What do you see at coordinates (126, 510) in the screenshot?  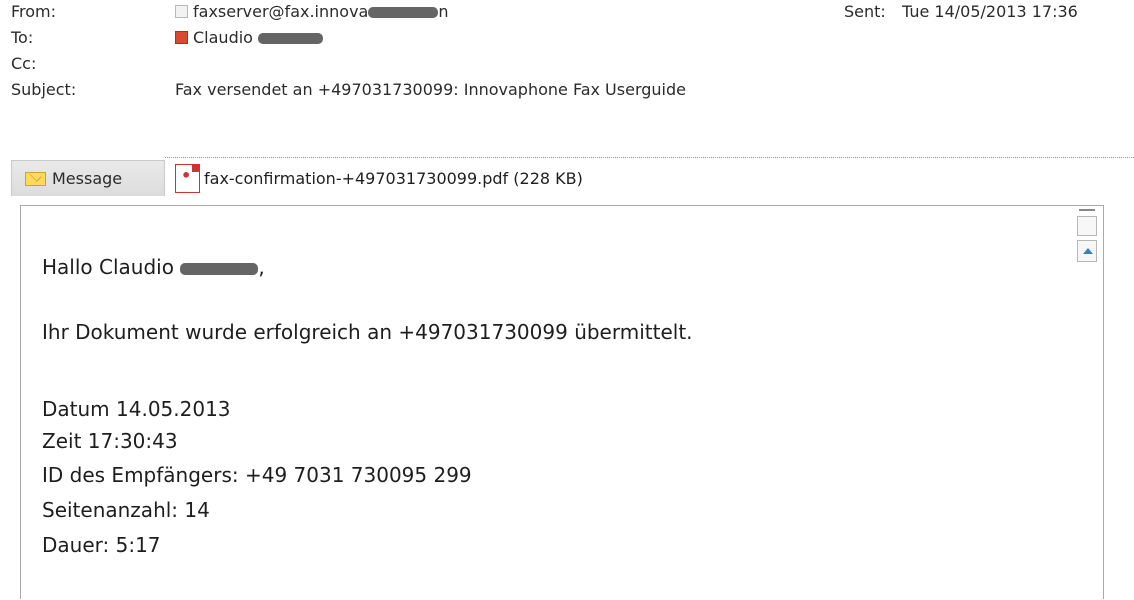 I see `body-line-pages: Seitenanzahl: 14` at bounding box center [126, 510].